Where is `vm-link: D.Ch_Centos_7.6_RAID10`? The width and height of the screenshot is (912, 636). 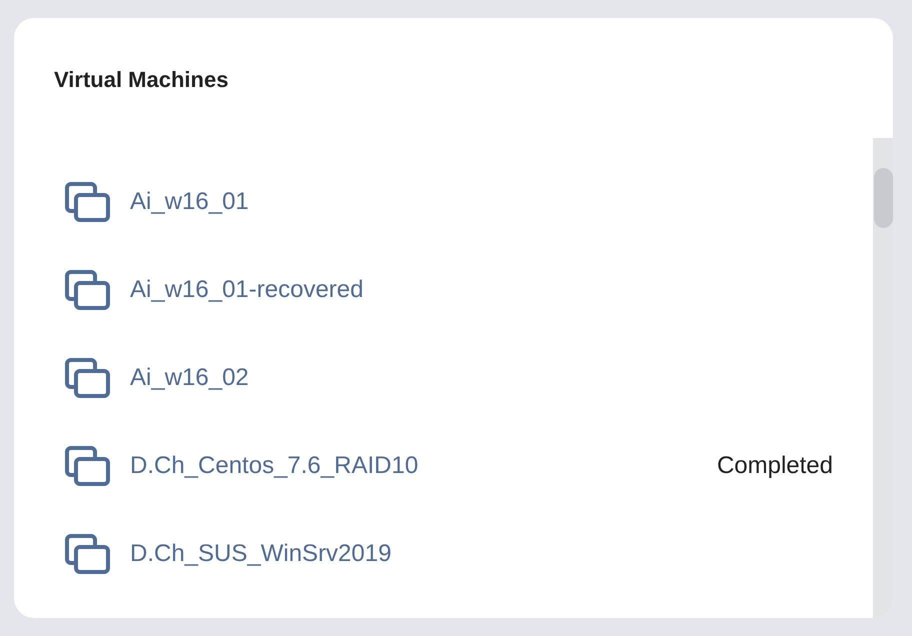 vm-link: D.Ch_Centos_7.6_RAID10 is located at coordinates (274, 466).